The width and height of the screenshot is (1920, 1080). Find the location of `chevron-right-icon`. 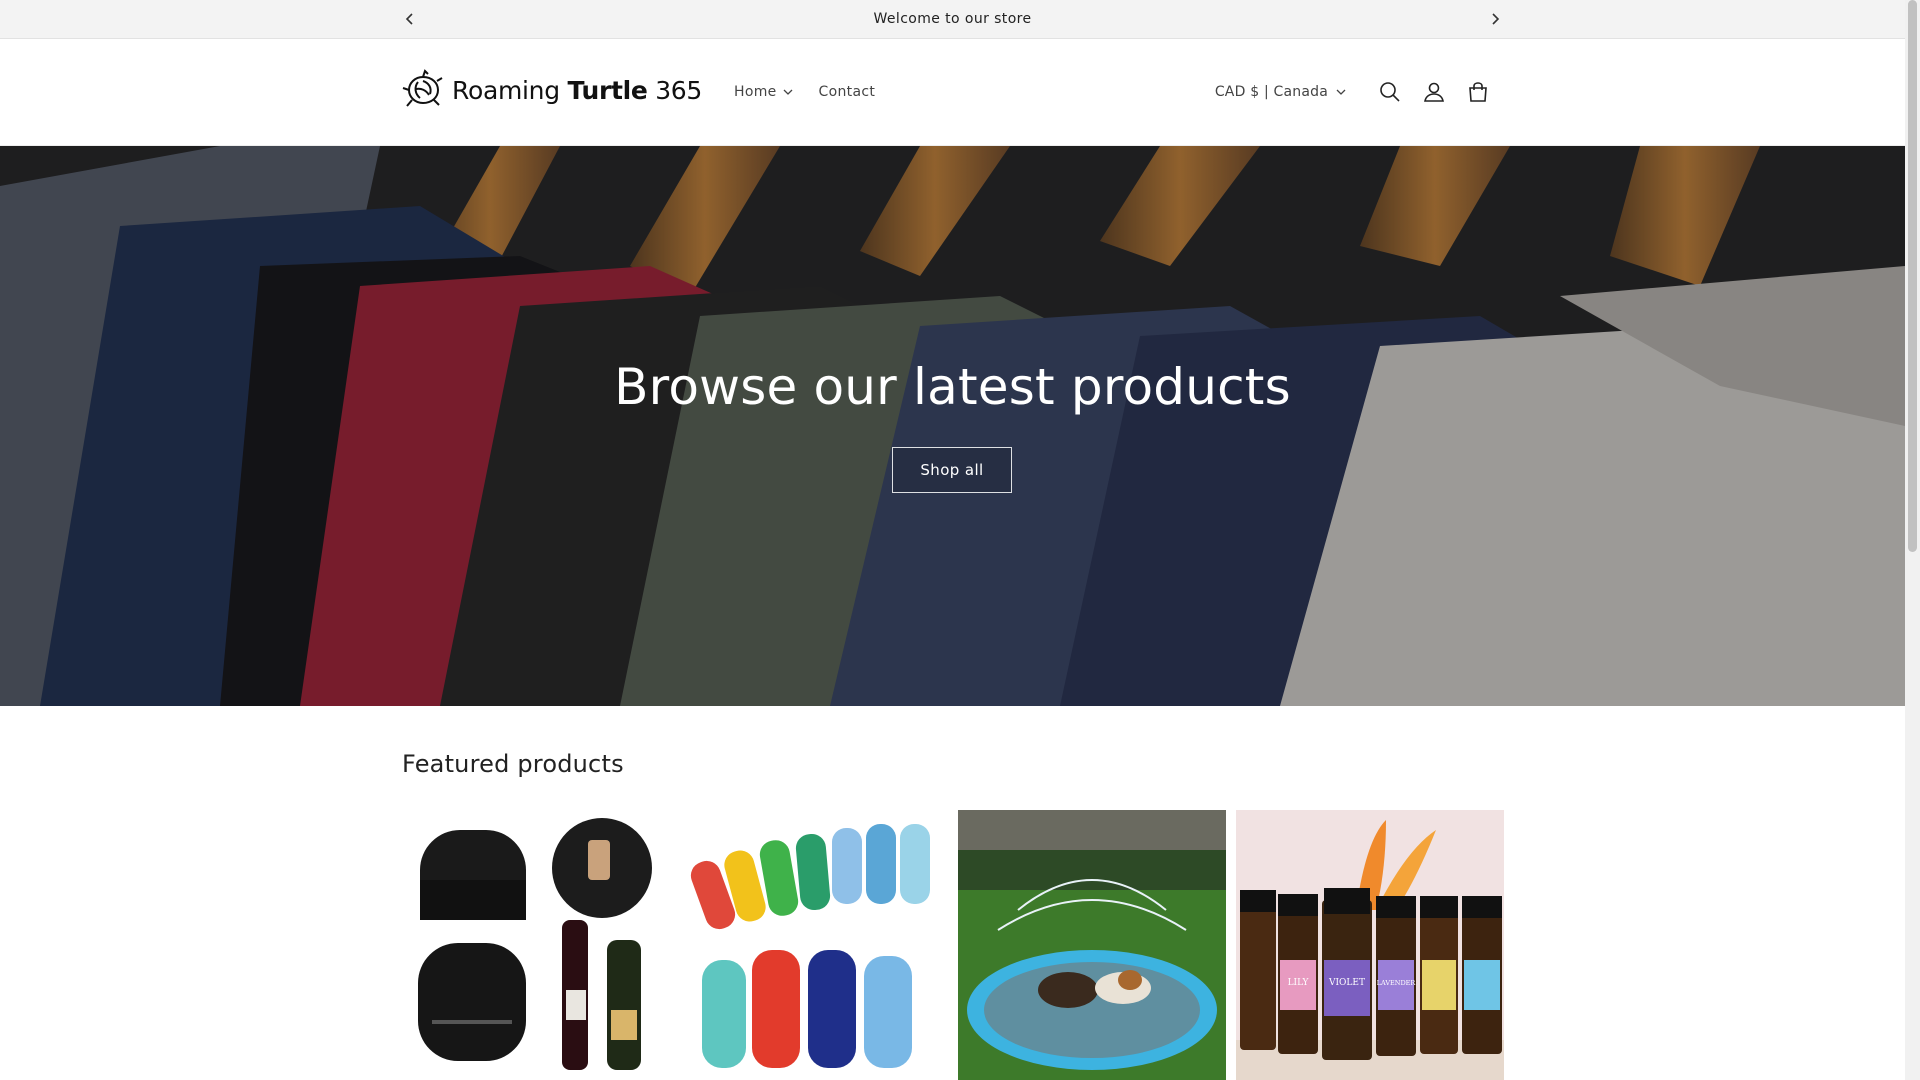

chevron-right-icon is located at coordinates (1496, 19).